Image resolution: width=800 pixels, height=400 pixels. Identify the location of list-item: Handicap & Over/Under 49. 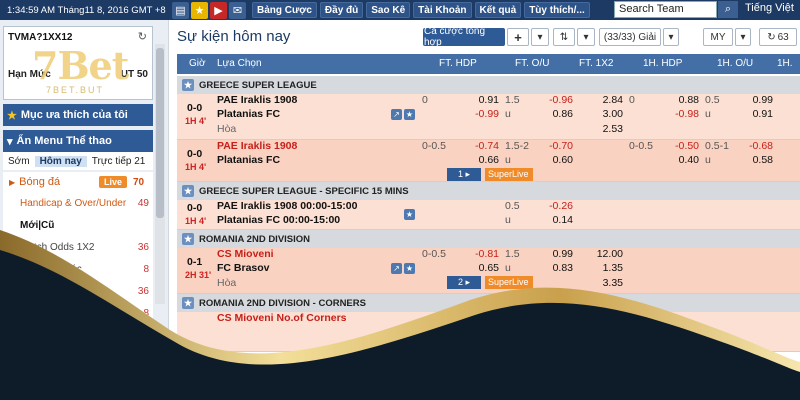
(78, 203).